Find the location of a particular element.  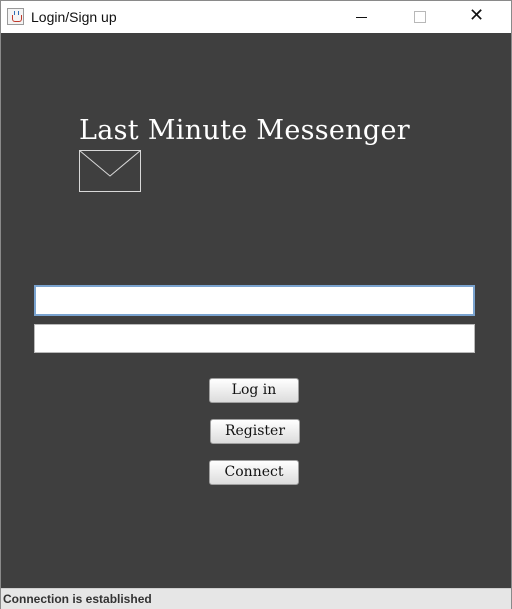

login-button: Log in is located at coordinates (254, 390).